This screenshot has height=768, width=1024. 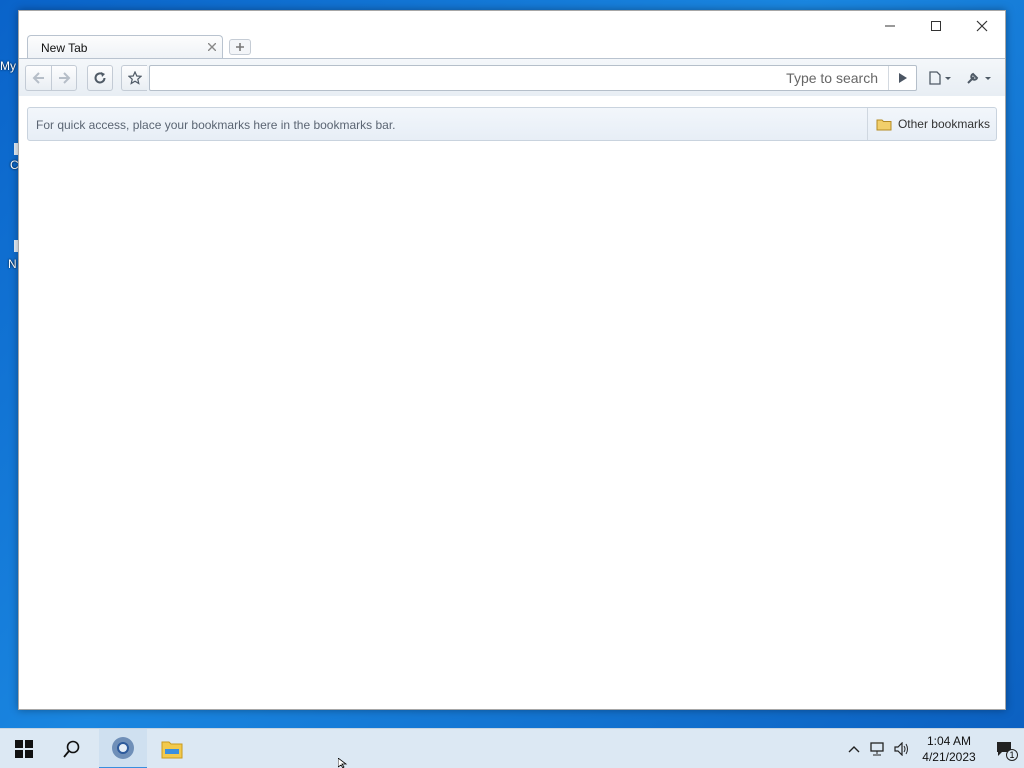 I want to click on tab-close-button, so click(x=212, y=47).